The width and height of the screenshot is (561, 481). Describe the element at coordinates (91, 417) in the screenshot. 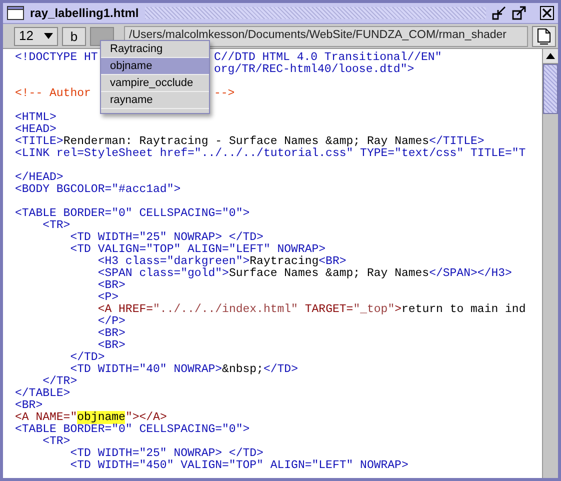

I see `code-line: <A NAME="objname"></A>` at that location.